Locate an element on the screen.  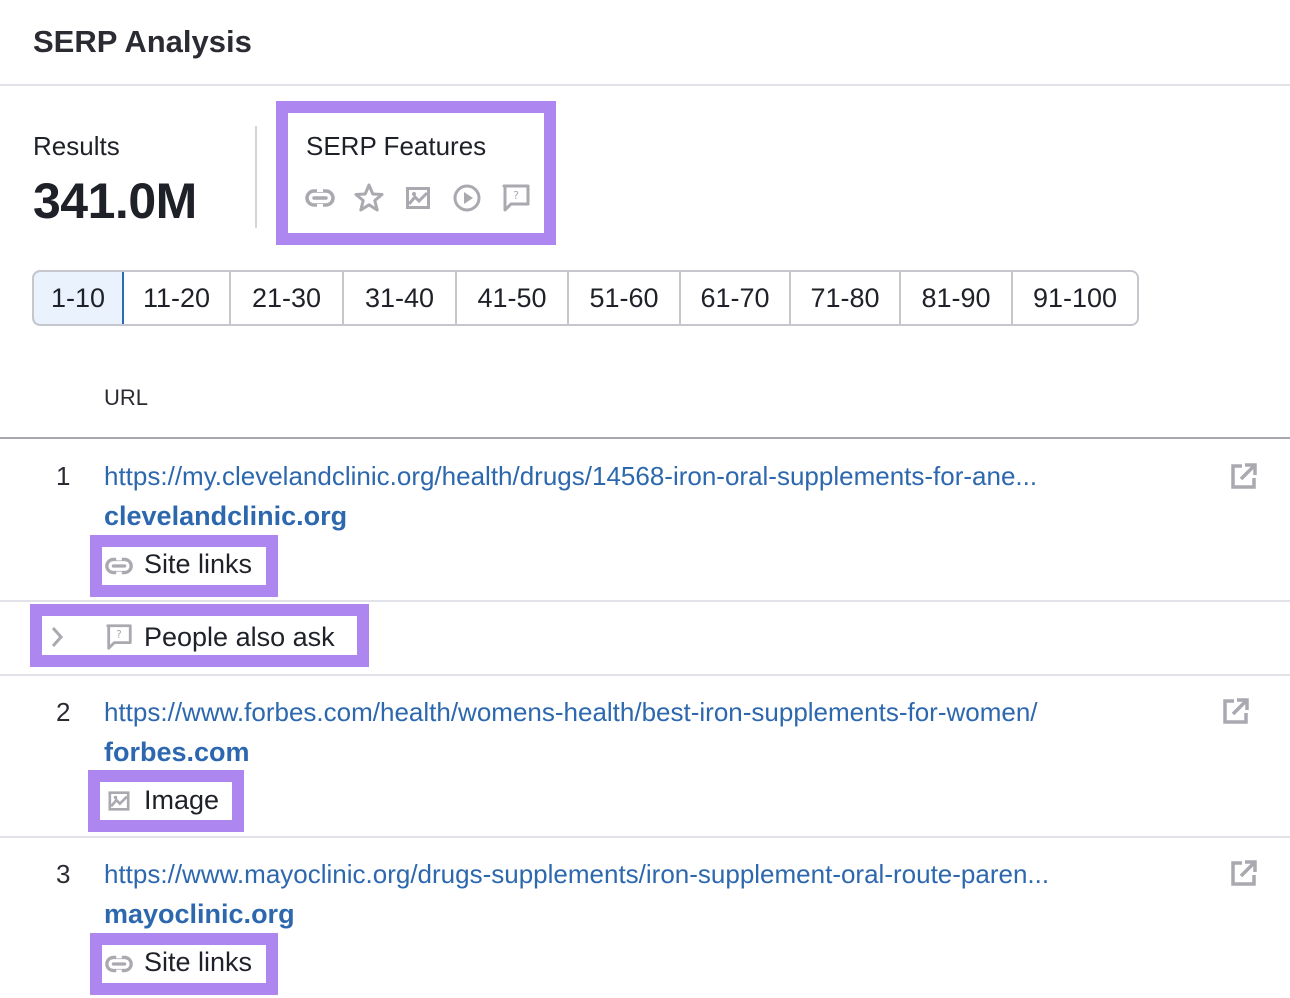
page-11-20: 11-20 is located at coordinates (177, 298).